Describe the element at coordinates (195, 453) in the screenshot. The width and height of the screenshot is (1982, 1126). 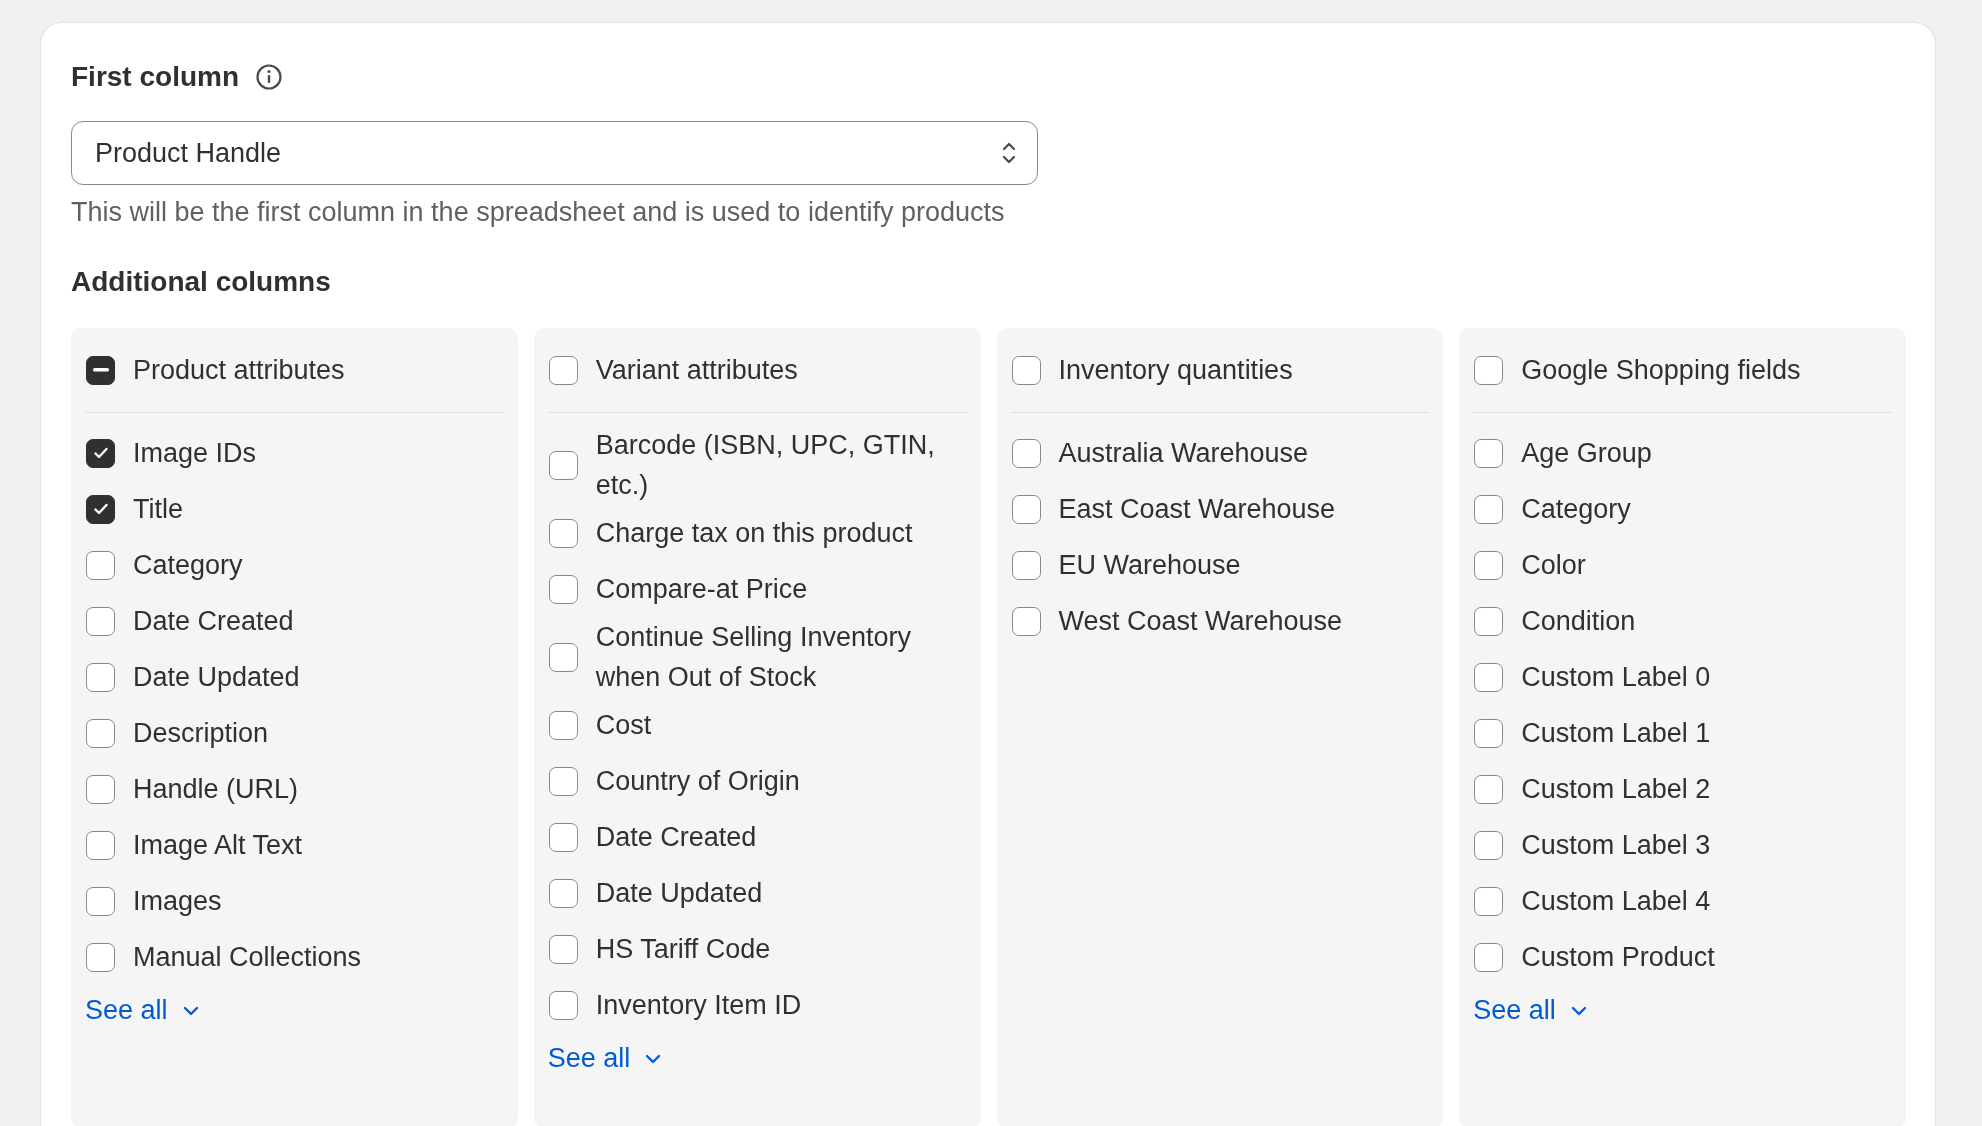
I see `option-label: Image IDs` at that location.